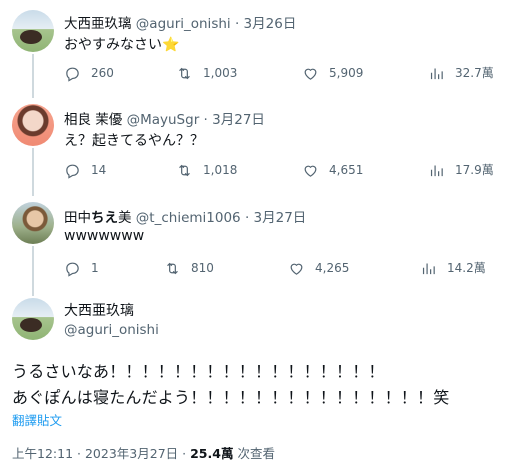 The image size is (506, 461). I want to click on tweet-actions: 14 1,018 4,651 17.9萬, so click(280, 170).